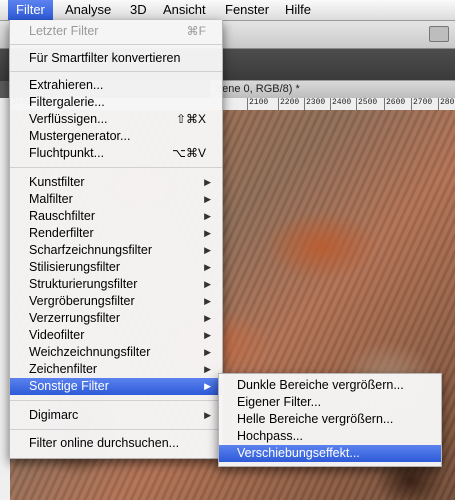 Image resolution: width=455 pixels, height=500 pixels. I want to click on menu-item-label: Stilisierungsfilter, so click(75, 267).